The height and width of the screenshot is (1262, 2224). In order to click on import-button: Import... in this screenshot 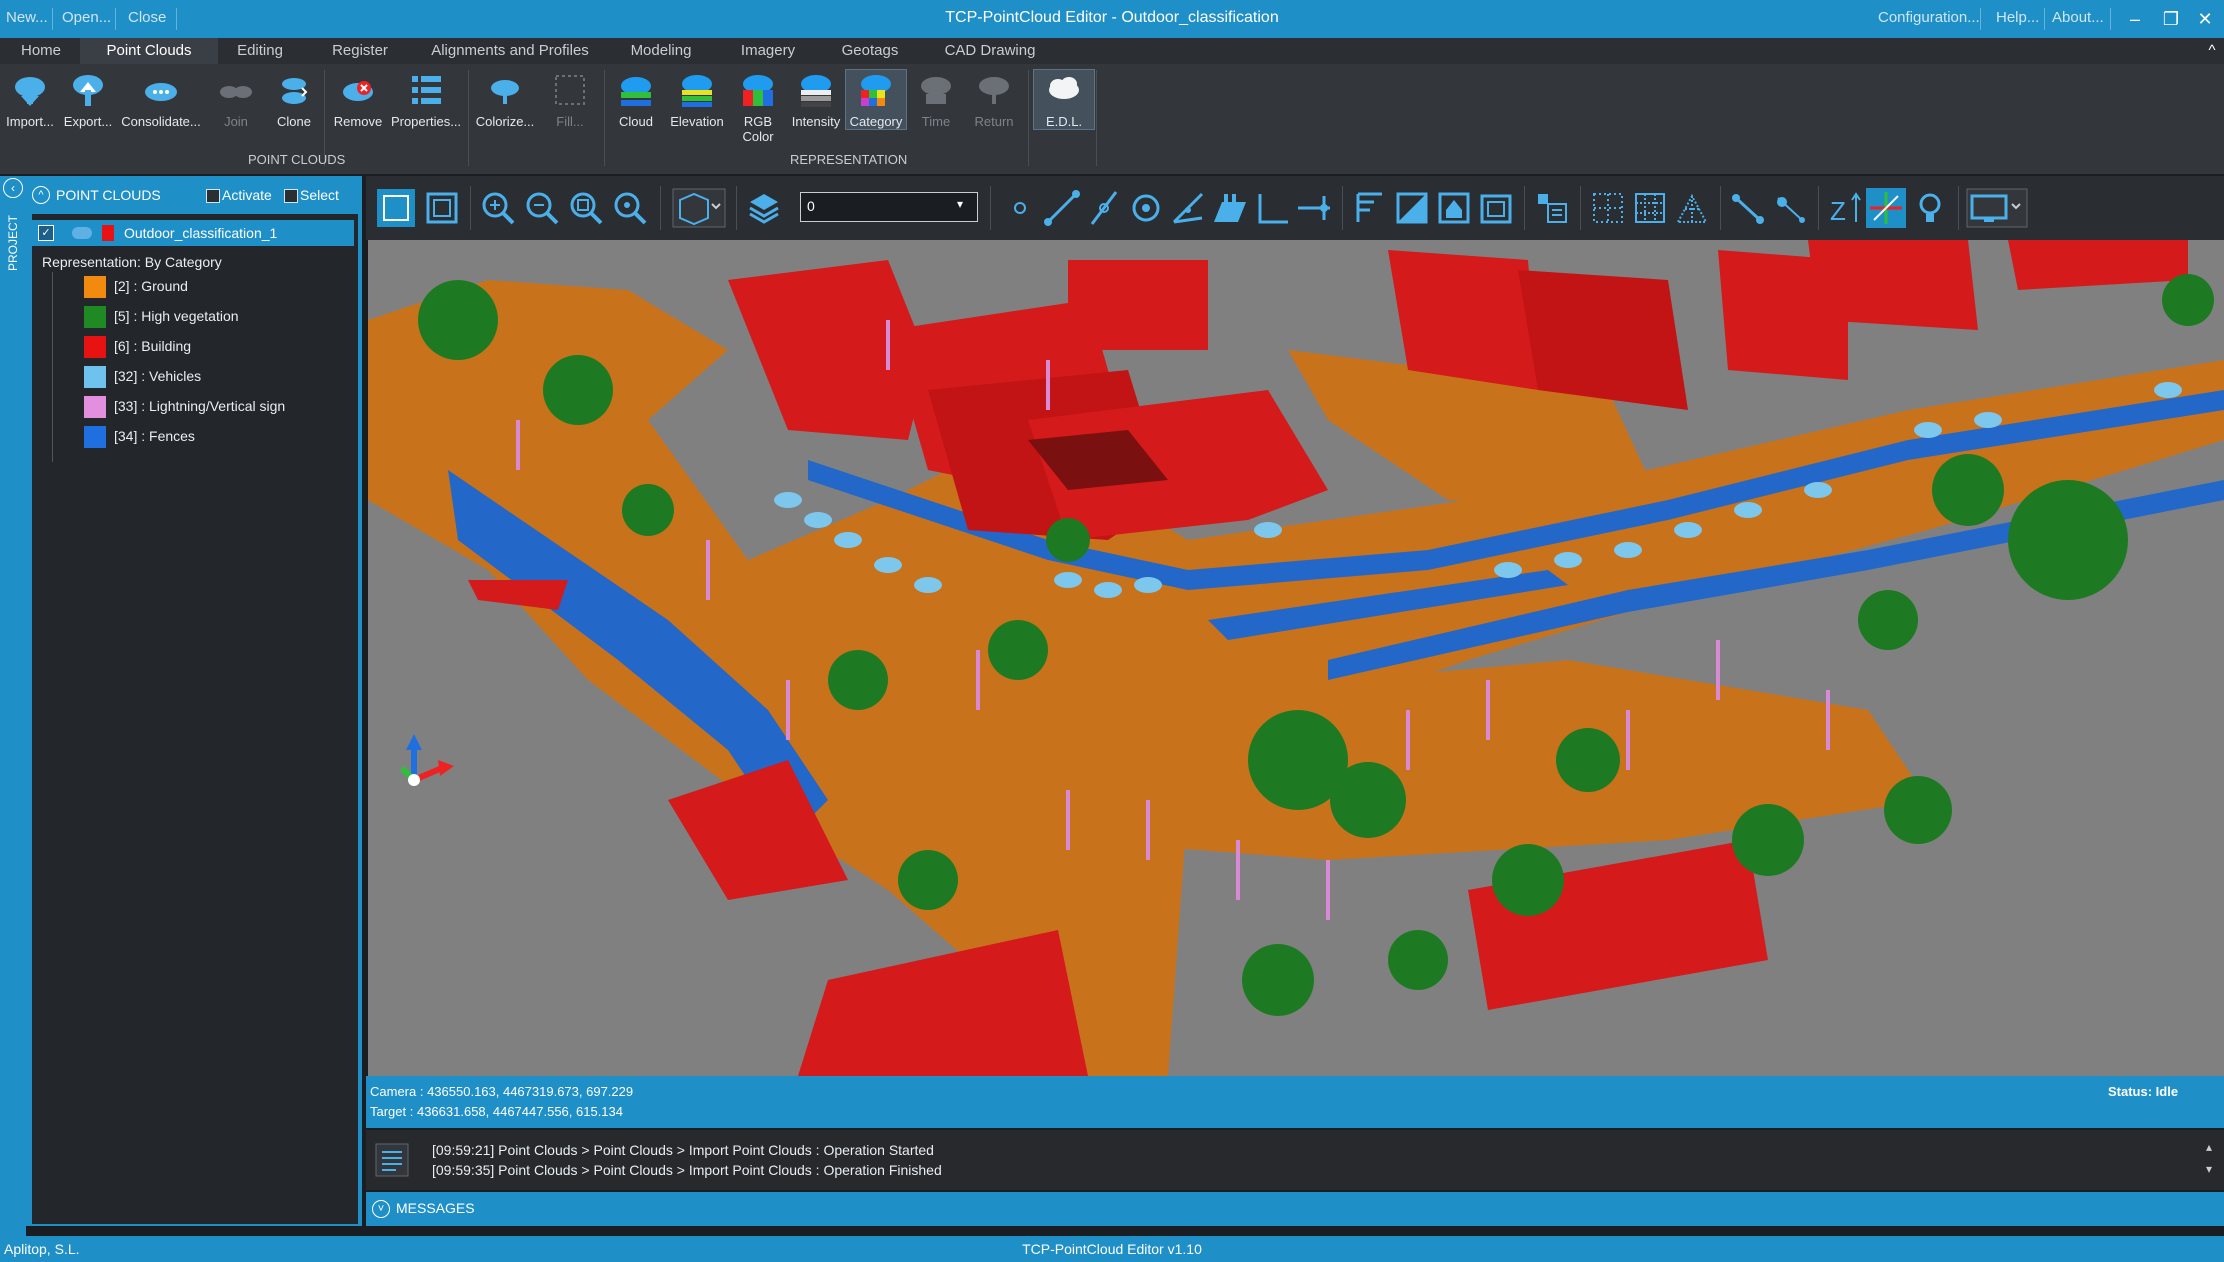, I will do `click(30, 99)`.